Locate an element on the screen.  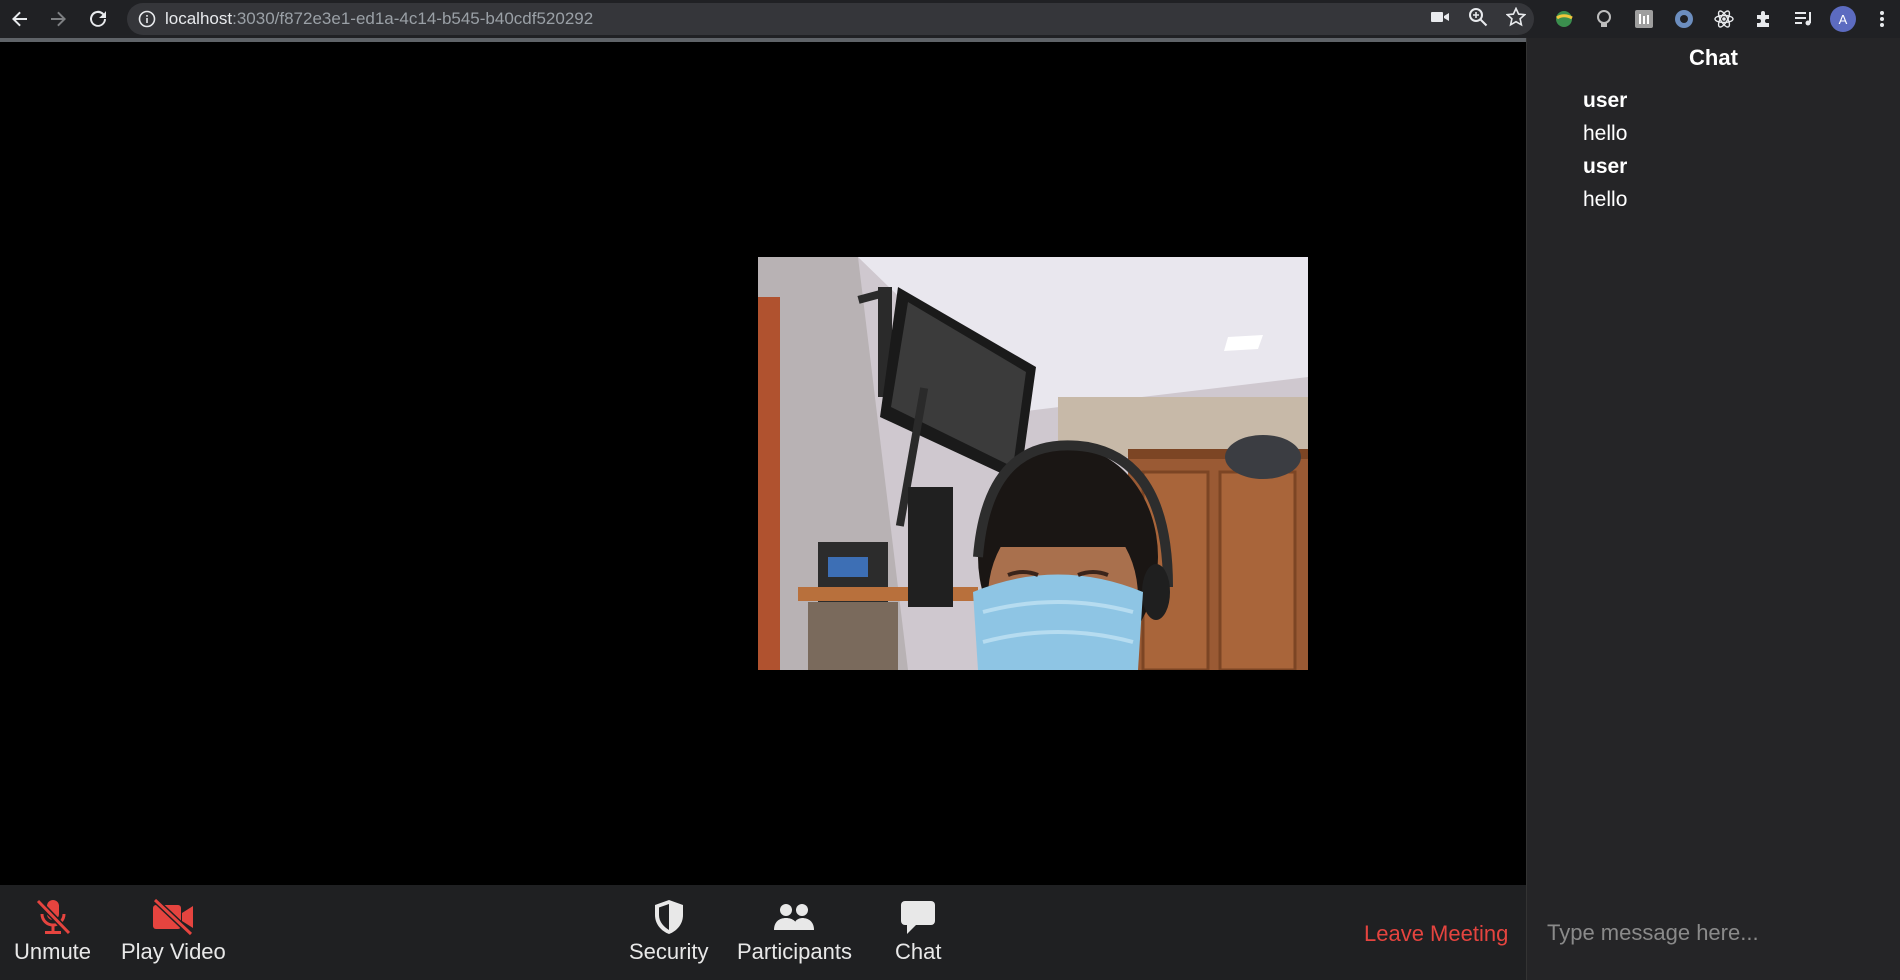
back-button is located at coordinates (20, 19).